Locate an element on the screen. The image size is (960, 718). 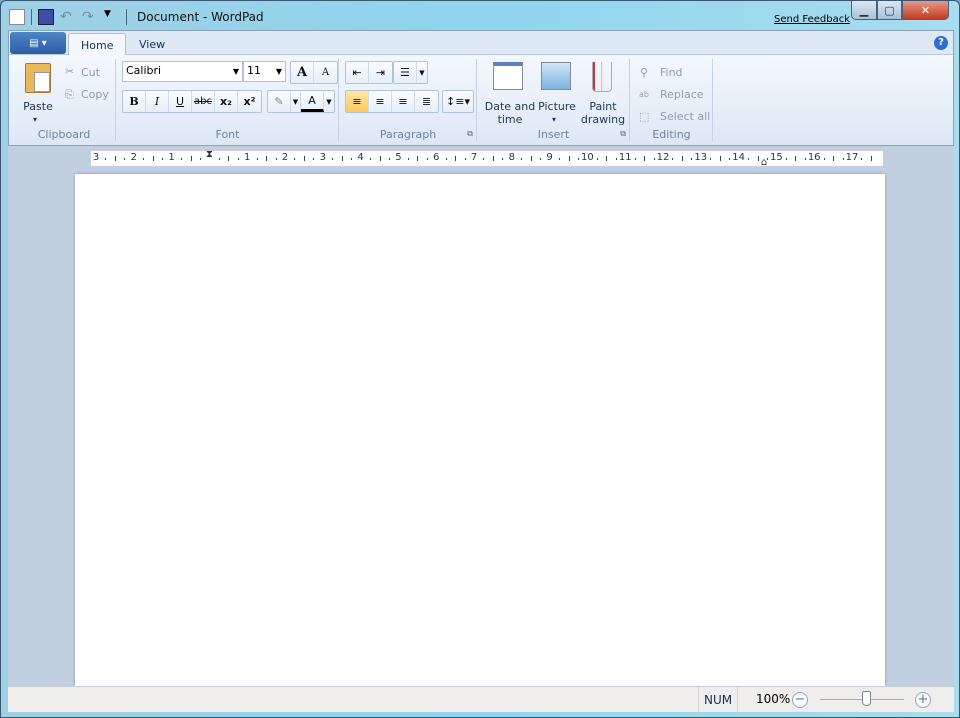
ruler: 3 2 1 ⧗ 1 2 3 4 5 6 7 8 9 10 11 12 13 14 15 16 17 ⌂ is located at coordinates (487, 158).